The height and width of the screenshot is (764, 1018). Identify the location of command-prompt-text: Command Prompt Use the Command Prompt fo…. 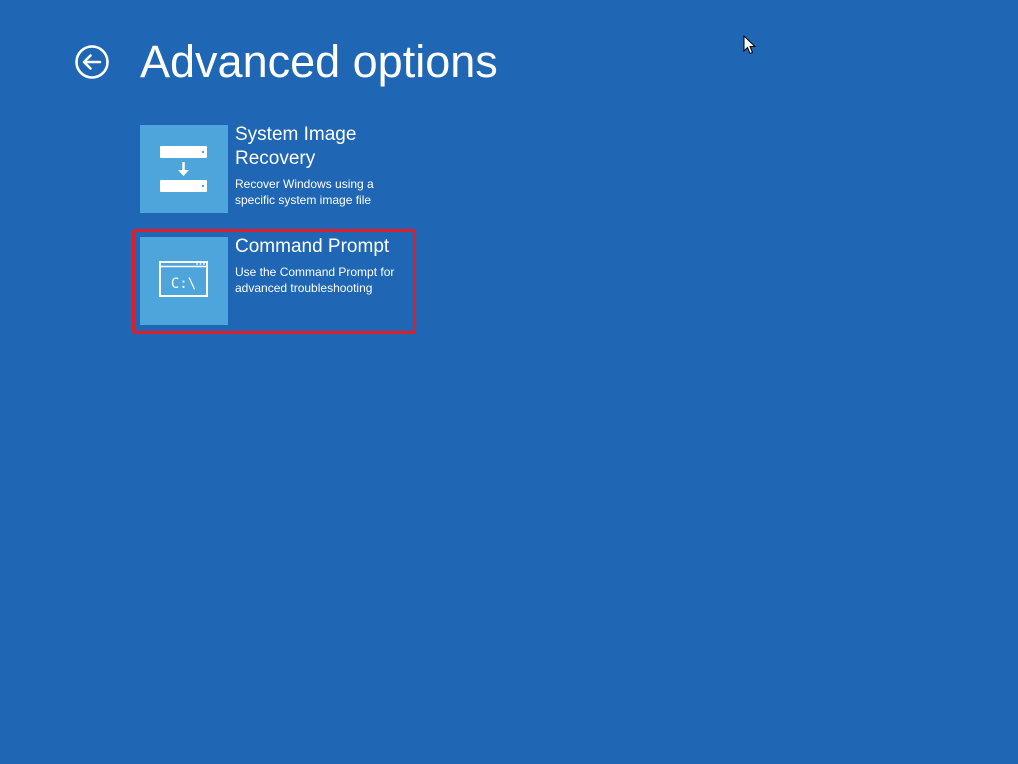
(325, 265).